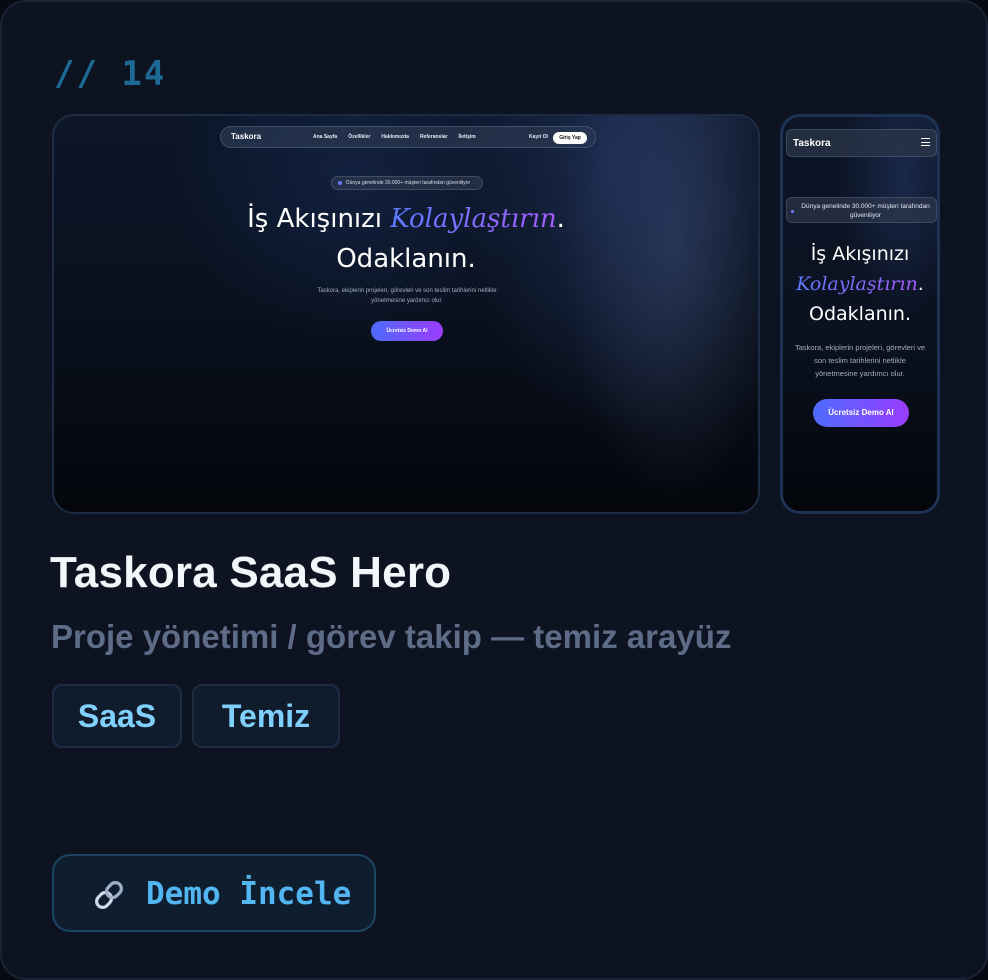 The image size is (988, 980). Describe the element at coordinates (925, 142) in the screenshot. I see `hamburger-menu-icon` at that location.